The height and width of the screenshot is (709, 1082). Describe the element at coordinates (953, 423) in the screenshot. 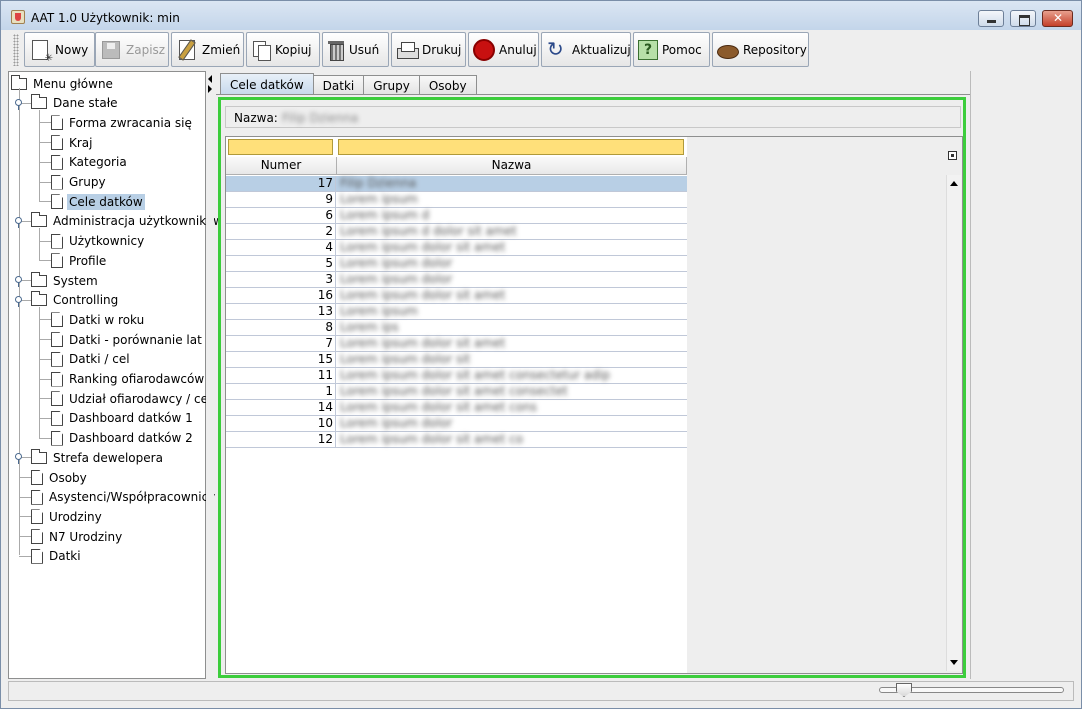

I see `vertical-scrollbar` at that location.